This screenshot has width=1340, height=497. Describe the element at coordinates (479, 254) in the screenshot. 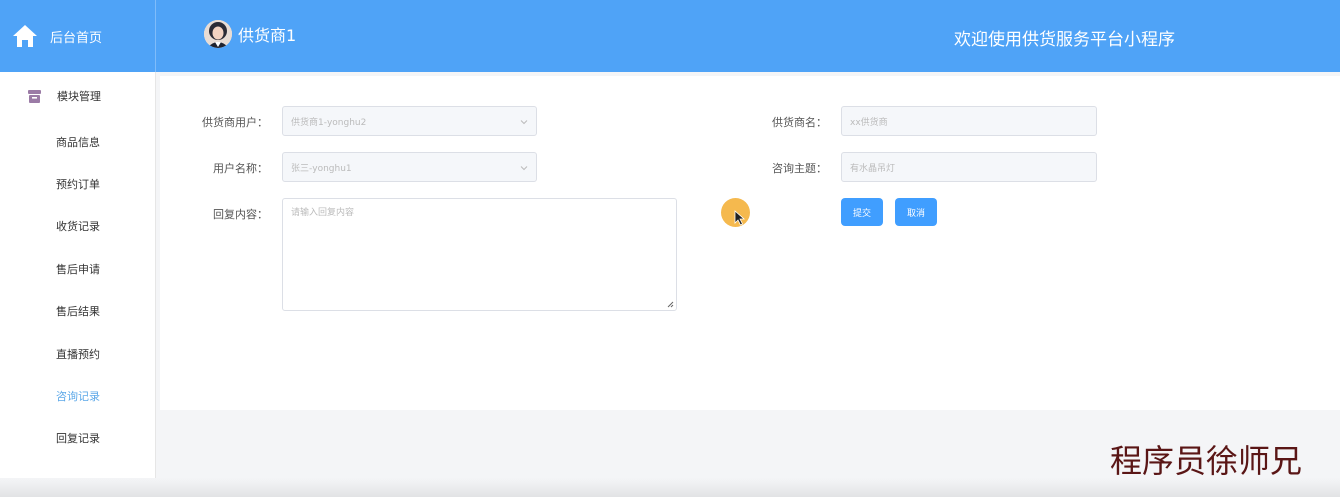

I see `reply-textarea: 请输入回复内容` at that location.